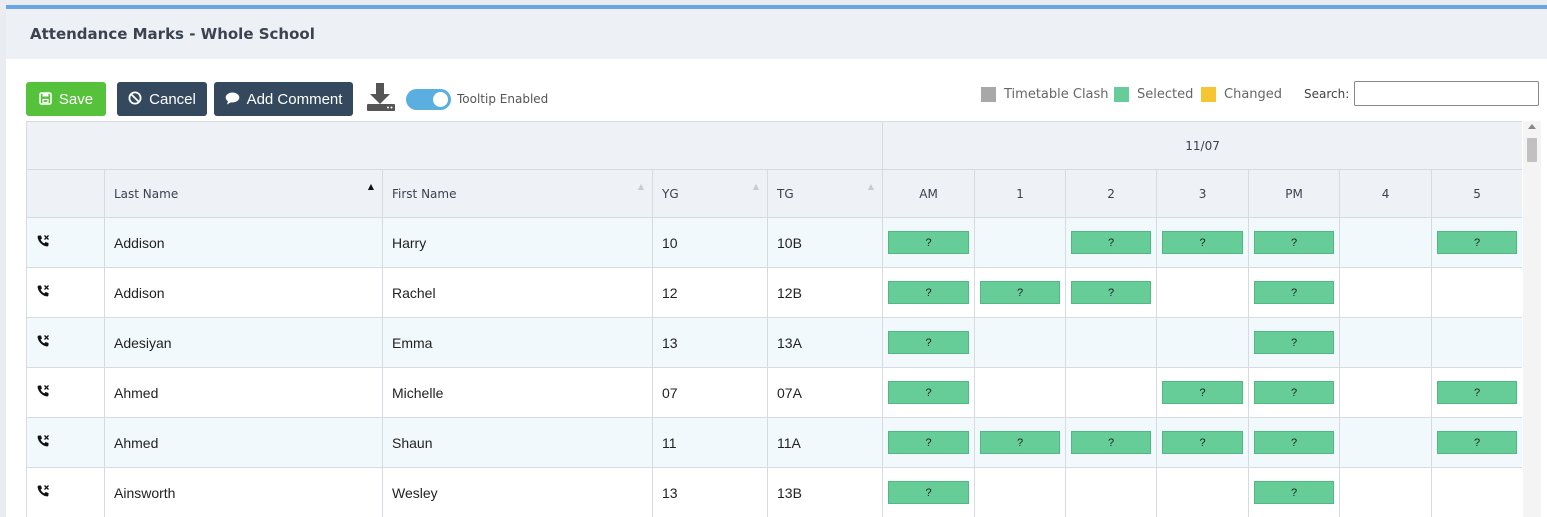 Image resolution: width=1547 pixels, height=517 pixels. I want to click on changed-swatch, so click(1208, 94).